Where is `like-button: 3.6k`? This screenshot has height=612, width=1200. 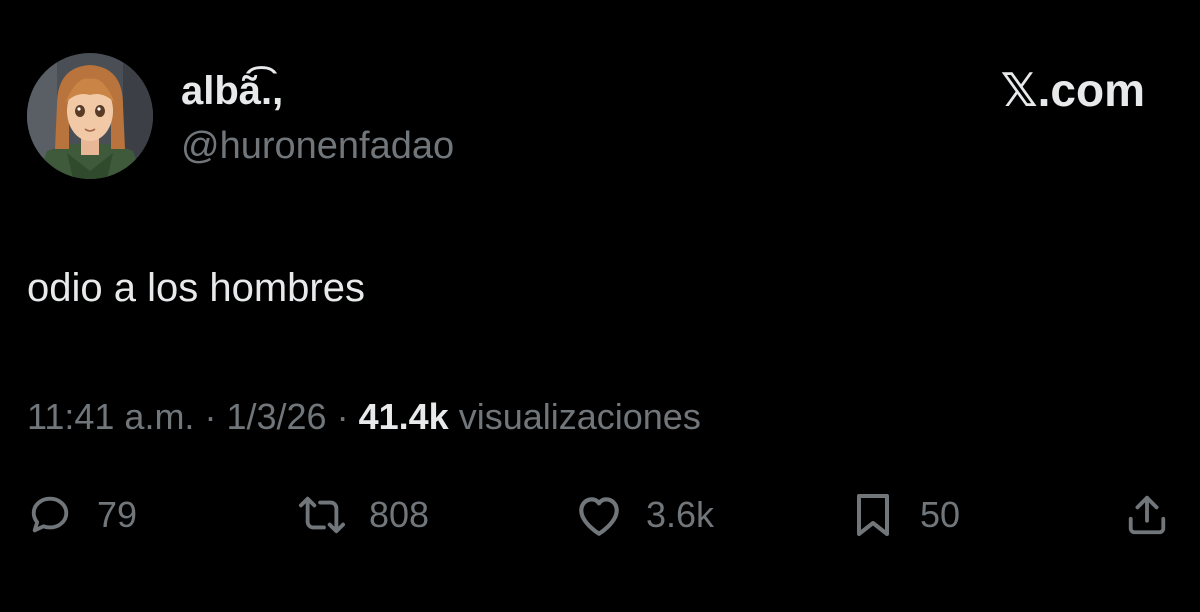 like-button: 3.6k is located at coordinates (644, 515).